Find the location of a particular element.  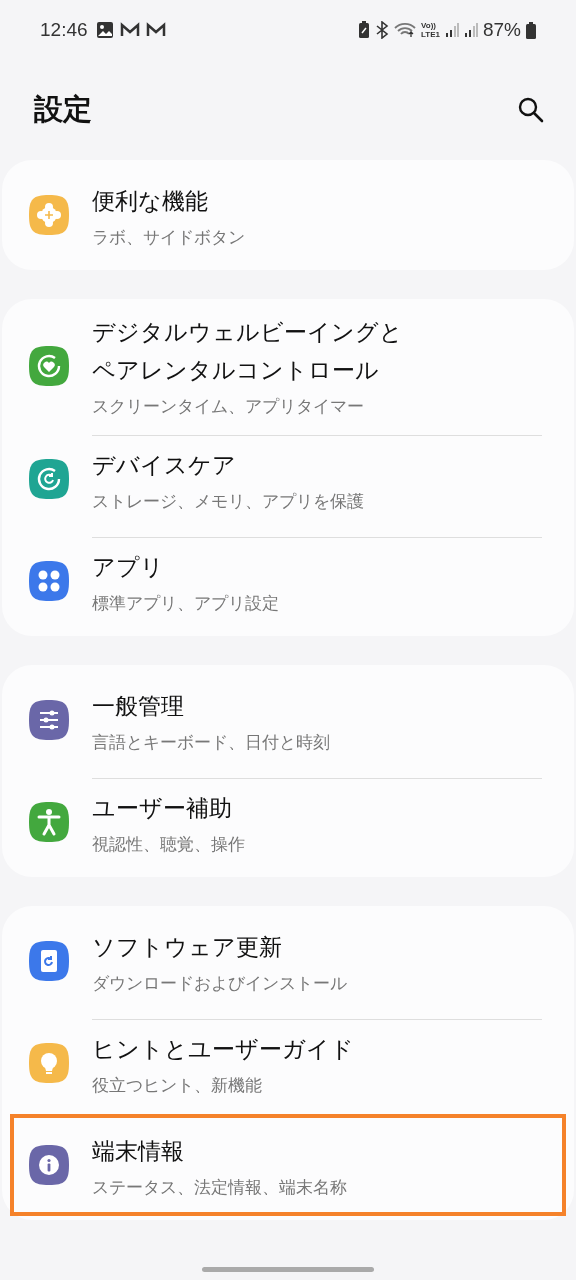

volte-label: Vo)) is located at coordinates (429, 25).